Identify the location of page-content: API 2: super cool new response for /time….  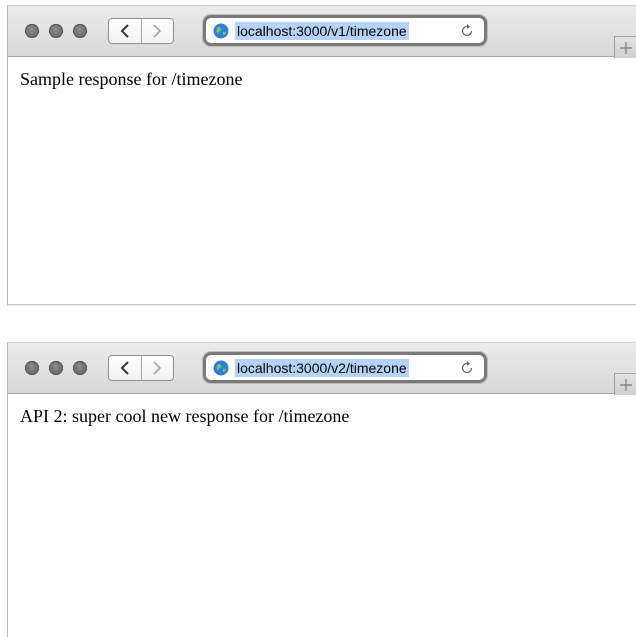
(185, 416).